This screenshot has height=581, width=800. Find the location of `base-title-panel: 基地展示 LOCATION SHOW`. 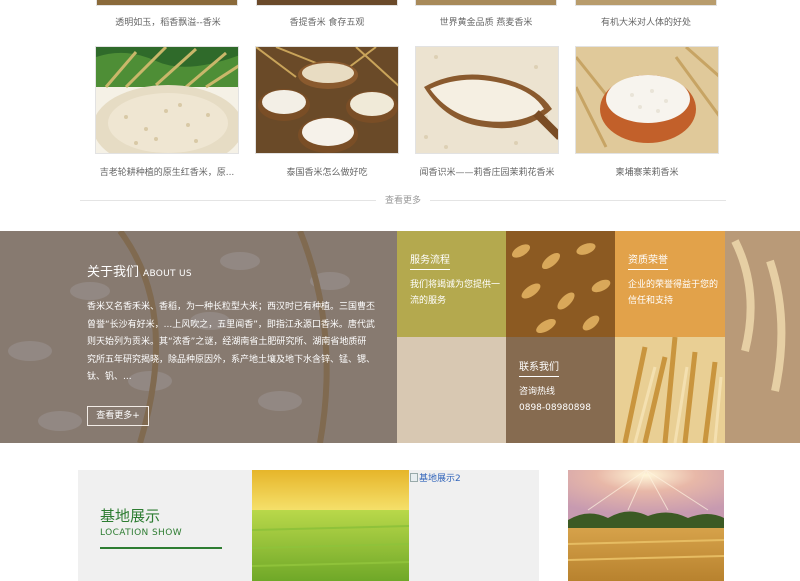

base-title-panel: 基地展示 LOCATION SHOW is located at coordinates (165, 525).